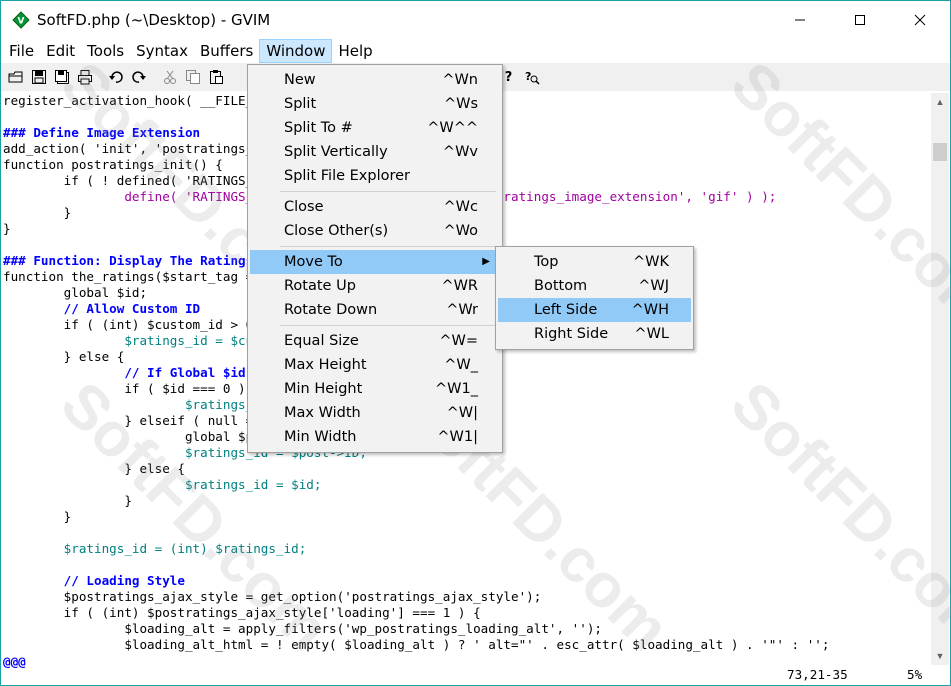 The image size is (951, 686). Describe the element at coordinates (226, 51) in the screenshot. I see `menu-buffers: Buffers` at that location.